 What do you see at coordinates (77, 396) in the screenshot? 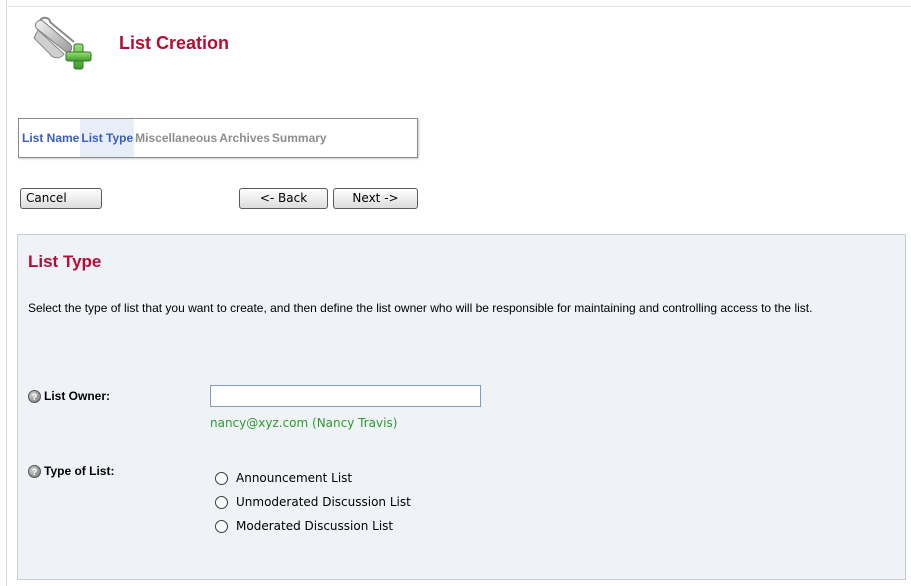
I see `list-owner-label: List Owner:` at bounding box center [77, 396].